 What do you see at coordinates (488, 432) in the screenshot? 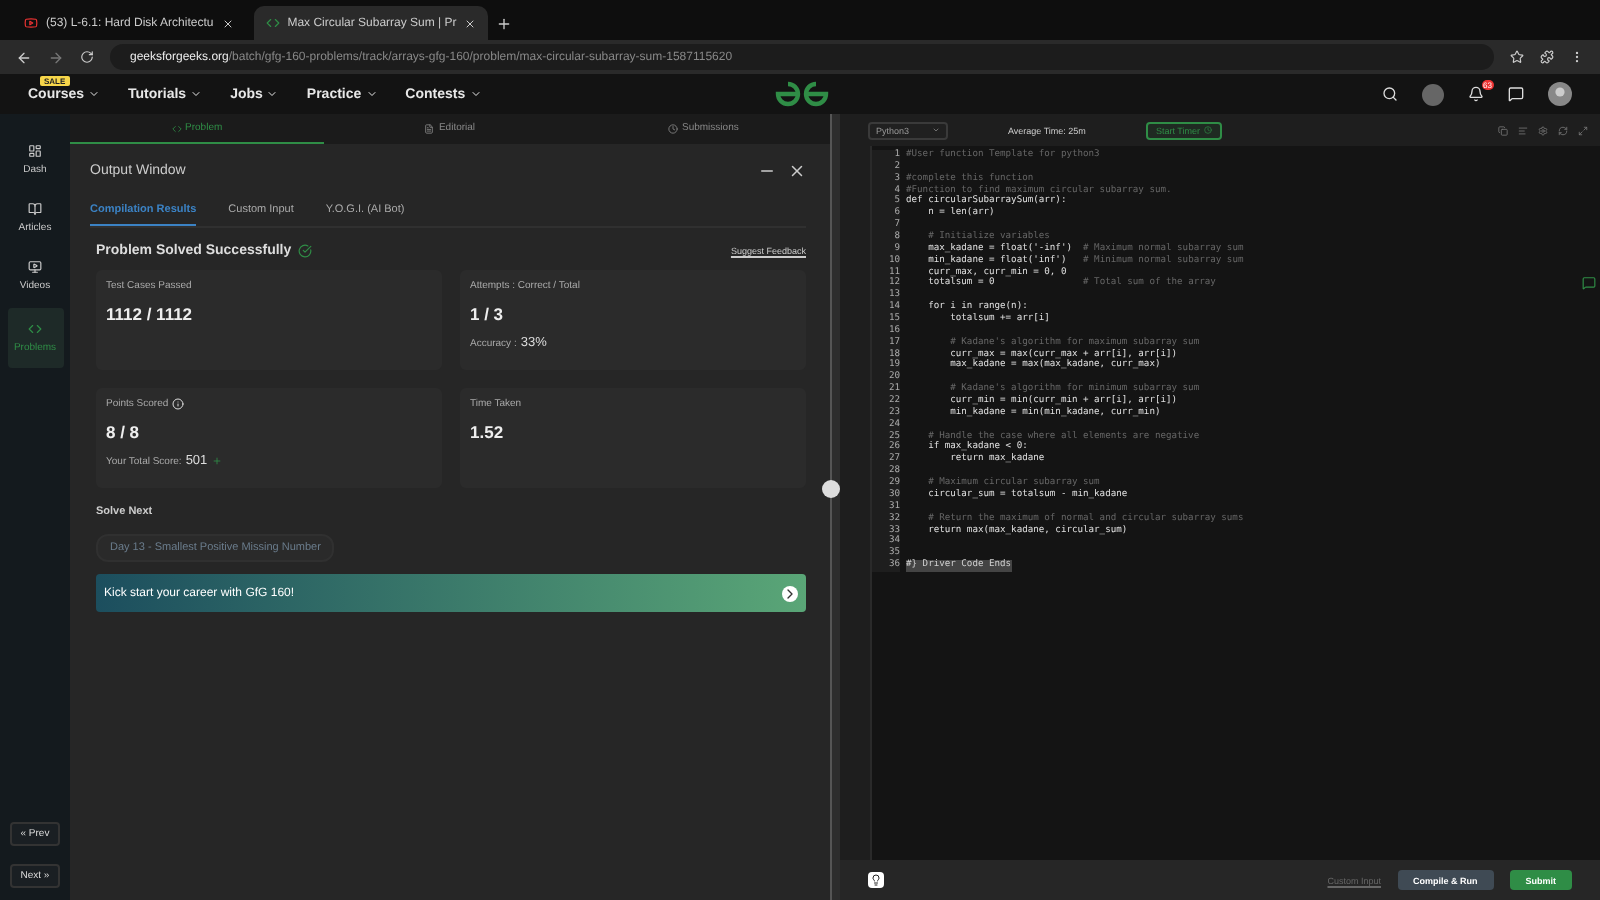
I see `card-value: 1.52` at bounding box center [488, 432].